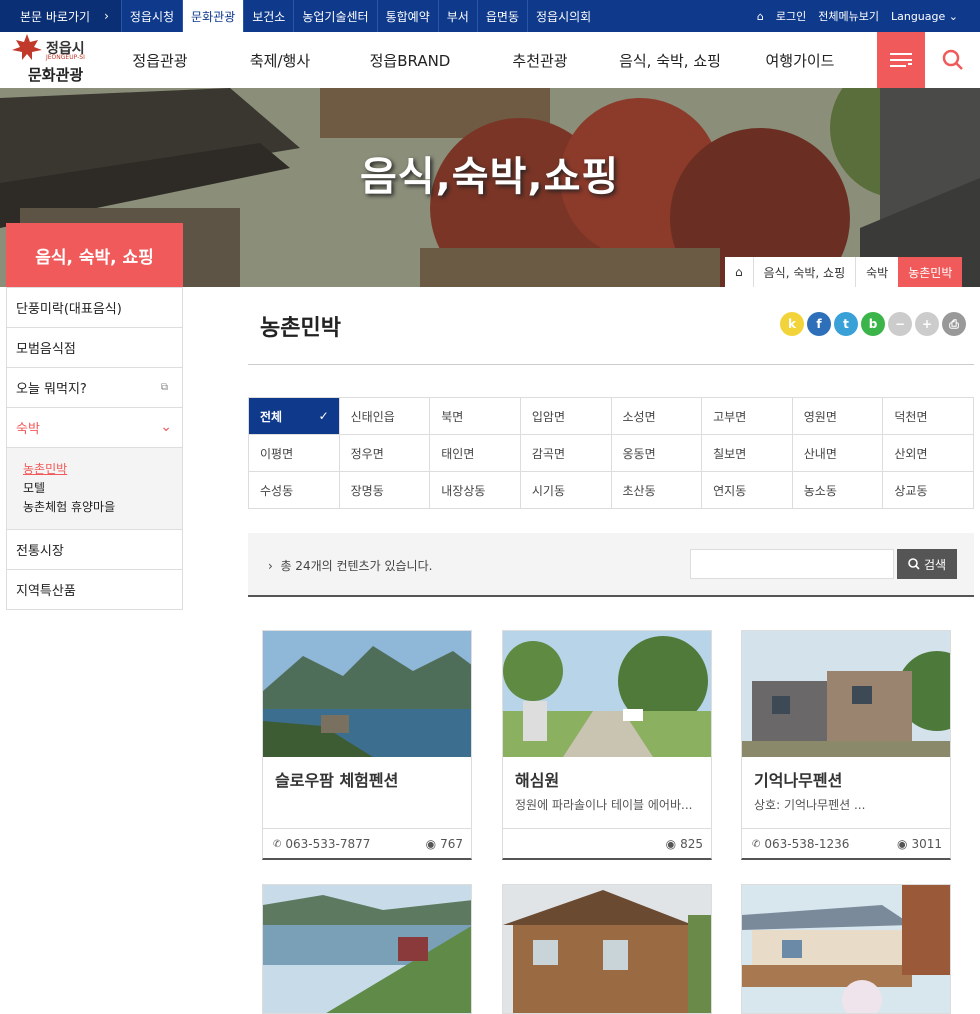 The image size is (980, 1014). What do you see at coordinates (294, 490) in the screenshot?
I see `filter-item: 수성동` at bounding box center [294, 490].